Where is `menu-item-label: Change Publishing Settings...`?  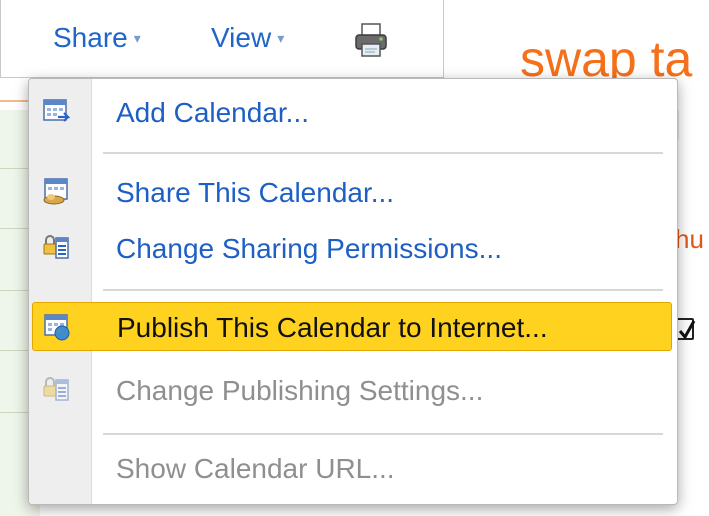
menu-item-label: Change Publishing Settings... is located at coordinates (300, 390).